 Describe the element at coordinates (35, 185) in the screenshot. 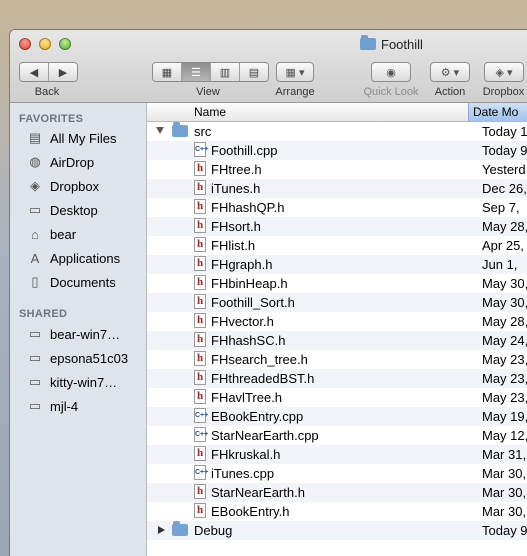

I see `dropbox-icon: ◈` at that location.